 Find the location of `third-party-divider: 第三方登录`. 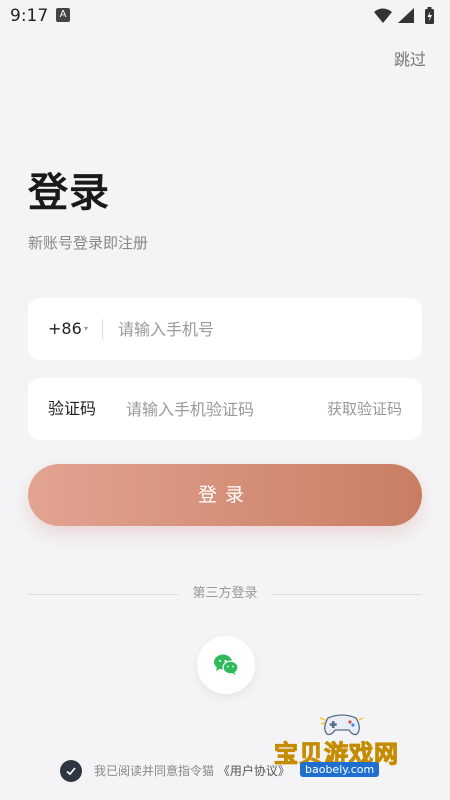

third-party-divider: 第三方登录 is located at coordinates (225, 594).